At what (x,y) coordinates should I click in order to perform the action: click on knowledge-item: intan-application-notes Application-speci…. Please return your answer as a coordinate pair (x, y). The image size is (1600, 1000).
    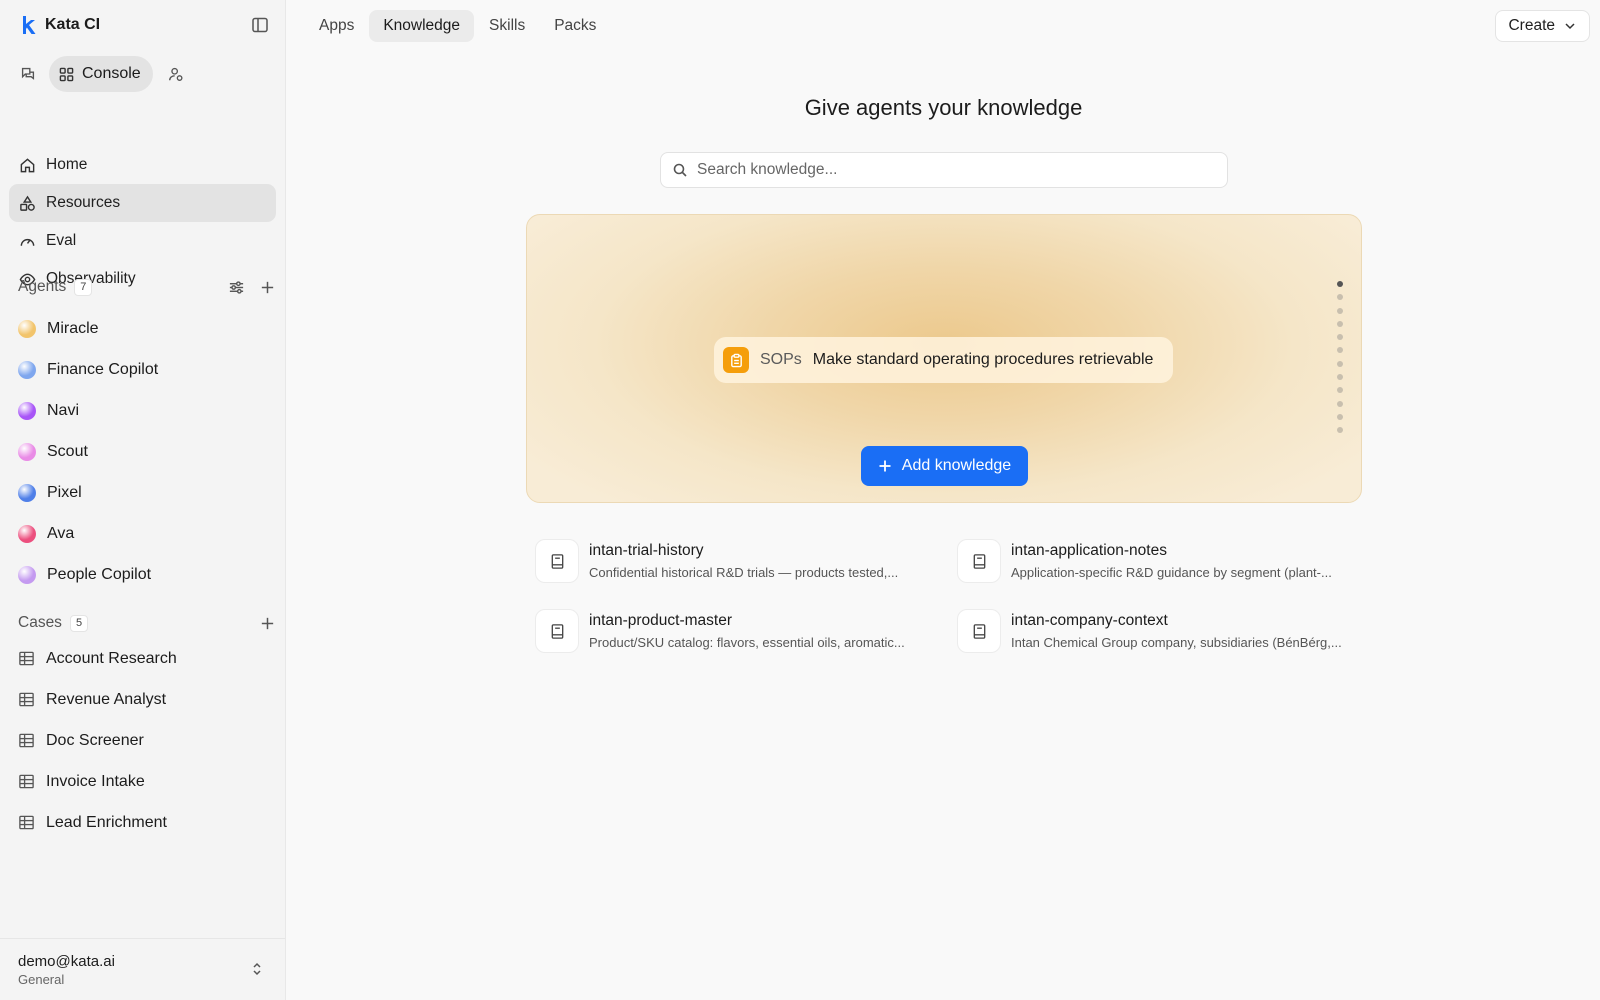
    Looking at the image, I should click on (1157, 561).